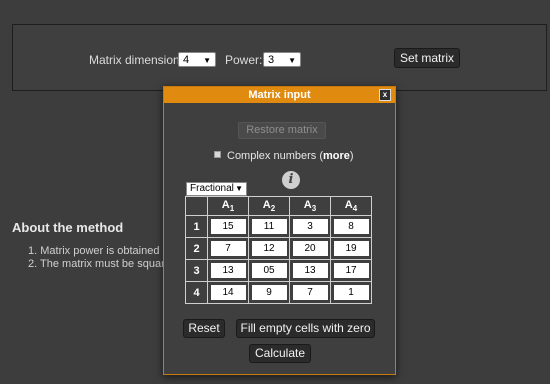 The height and width of the screenshot is (384, 550). What do you see at coordinates (99, 264) in the screenshot?
I see `about-item: 2. The matrix must be square` at bounding box center [99, 264].